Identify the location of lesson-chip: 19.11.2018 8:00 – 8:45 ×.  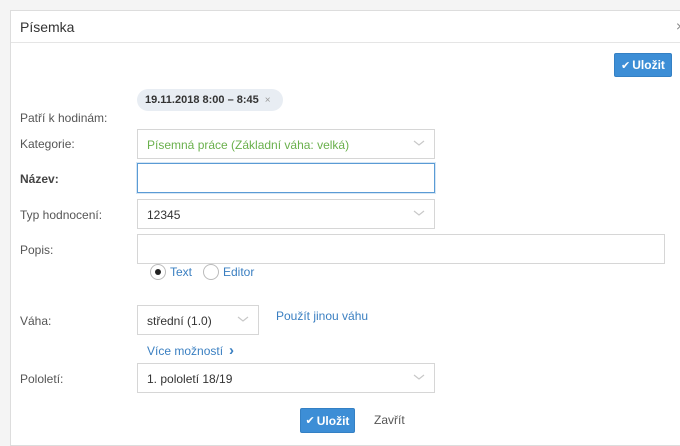
(210, 100).